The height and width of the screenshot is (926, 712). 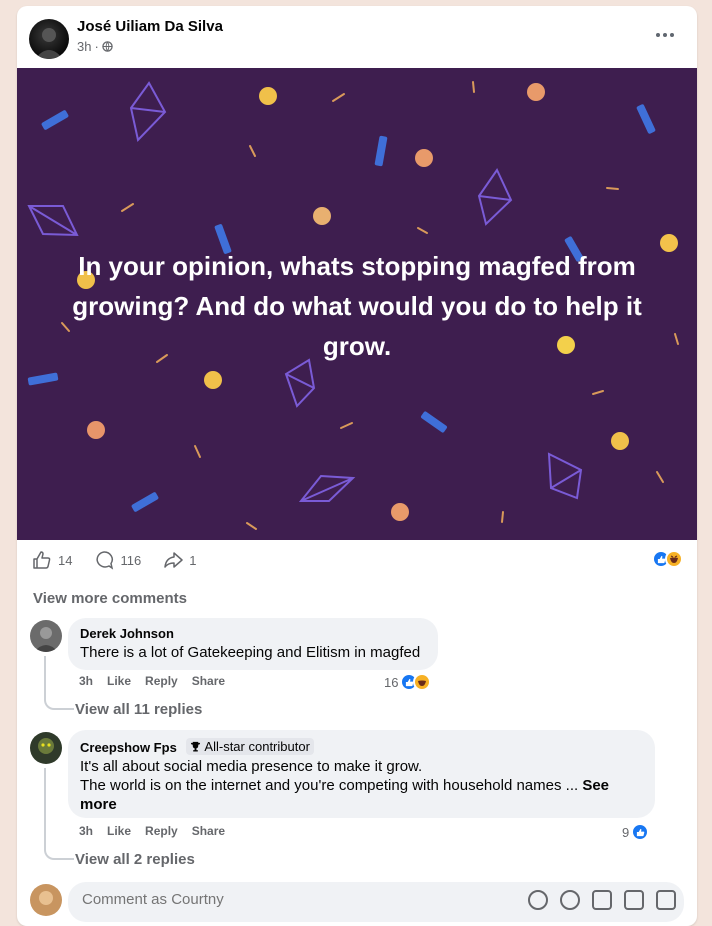 I want to click on all-star-badge: All-star contributor, so click(x=250, y=746).